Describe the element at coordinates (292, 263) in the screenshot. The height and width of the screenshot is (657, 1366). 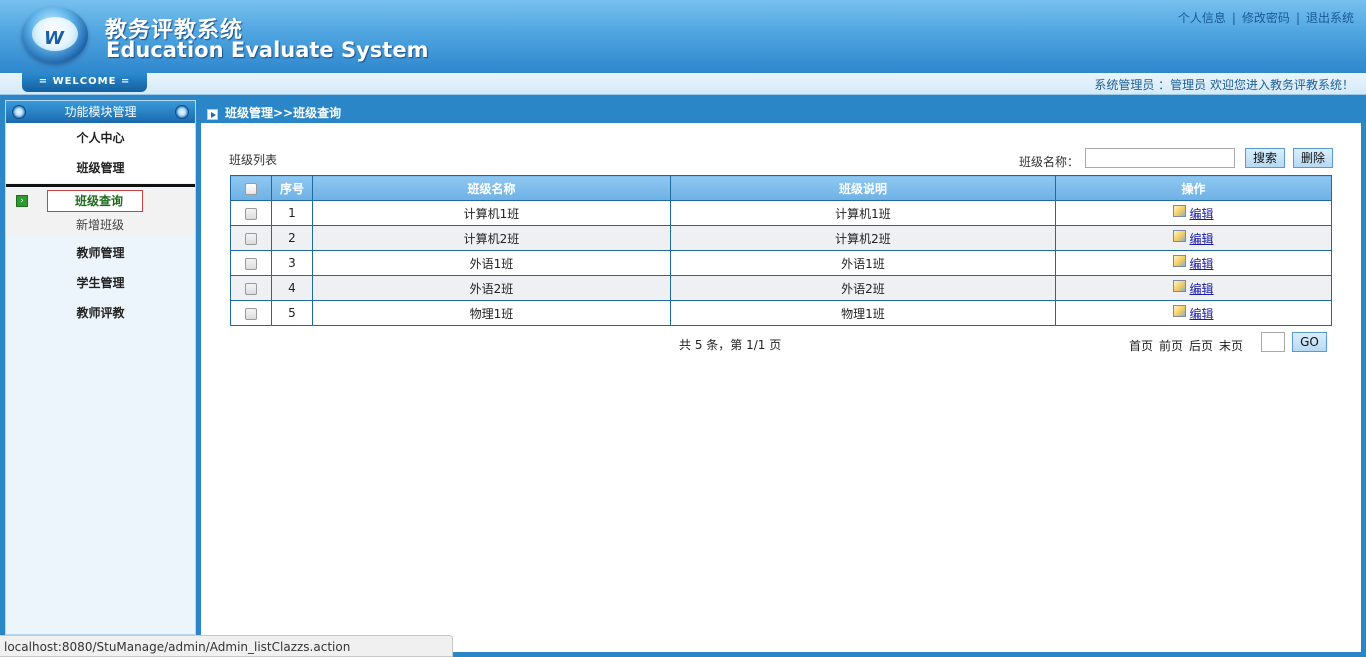
I see `cell-no: 3` at that location.